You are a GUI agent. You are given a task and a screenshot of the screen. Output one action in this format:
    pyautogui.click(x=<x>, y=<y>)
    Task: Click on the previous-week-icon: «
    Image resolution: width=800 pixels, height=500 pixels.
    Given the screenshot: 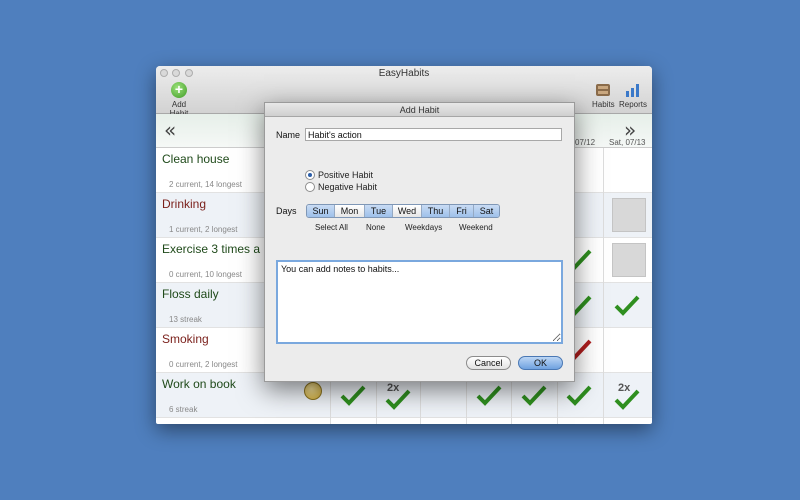 What is the action you would take?
    pyautogui.click(x=170, y=130)
    